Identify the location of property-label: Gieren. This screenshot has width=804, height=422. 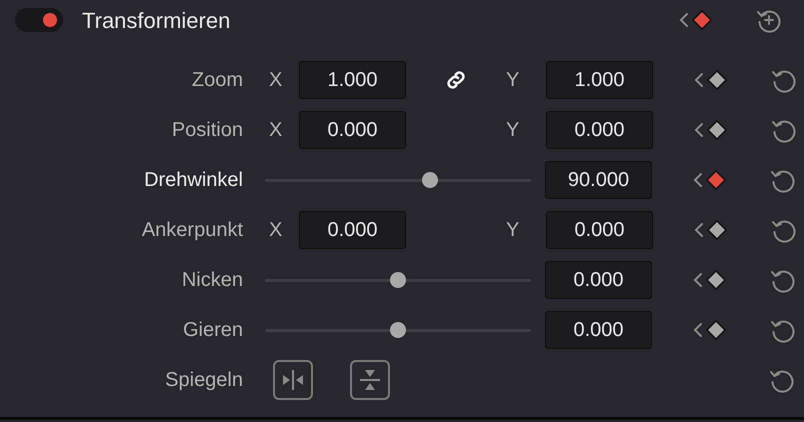
(212, 330).